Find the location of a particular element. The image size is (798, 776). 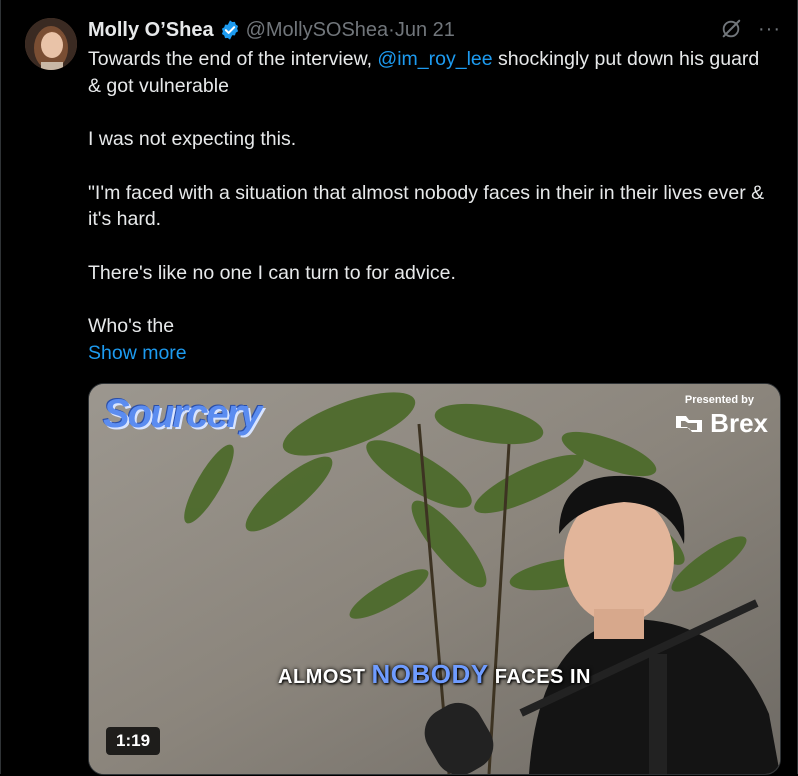

caption-highlight: NOBODY is located at coordinates (430, 674).